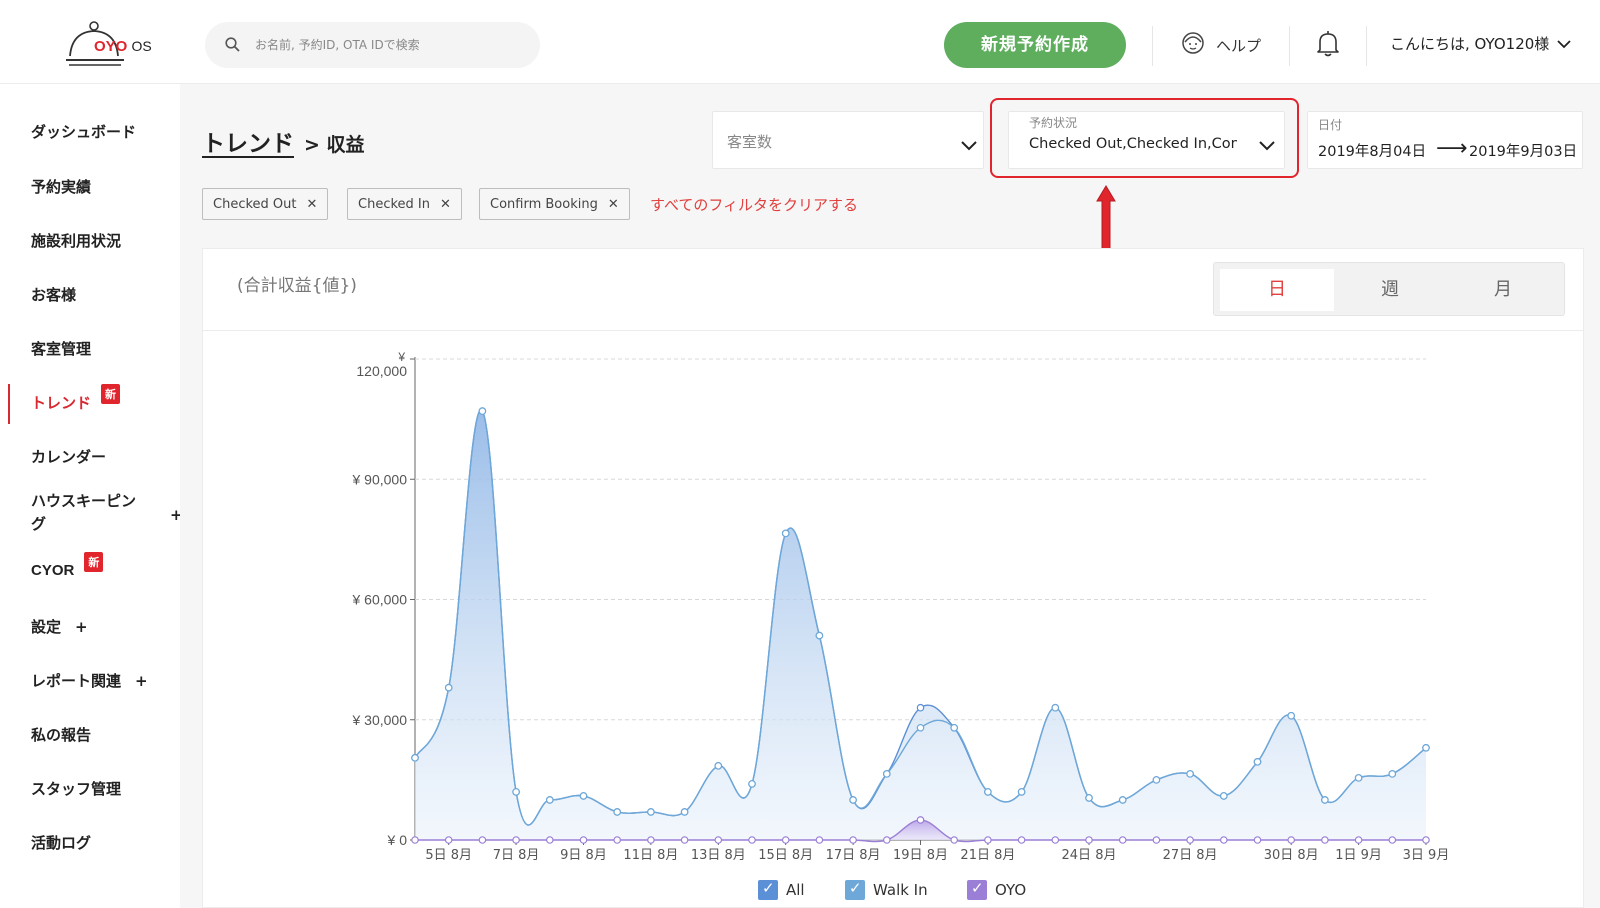 Image resolution: width=1600 pixels, height=908 pixels. Describe the element at coordinates (1011, 890) in the screenshot. I see `legend-label: OYO` at that location.